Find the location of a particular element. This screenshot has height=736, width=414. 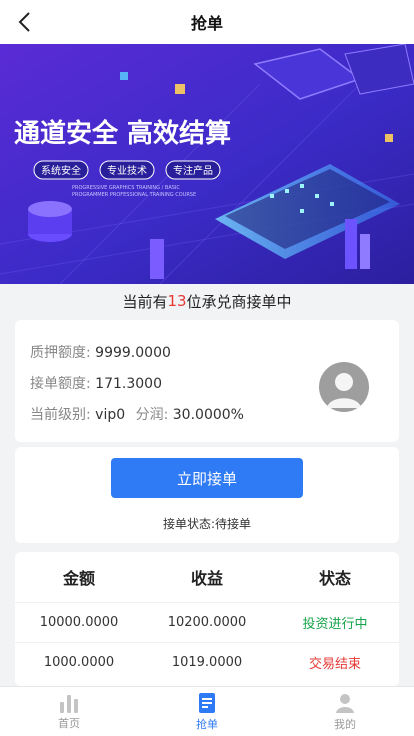

order-quota-row: 接单额度: 171.3000 is located at coordinates (96, 383).